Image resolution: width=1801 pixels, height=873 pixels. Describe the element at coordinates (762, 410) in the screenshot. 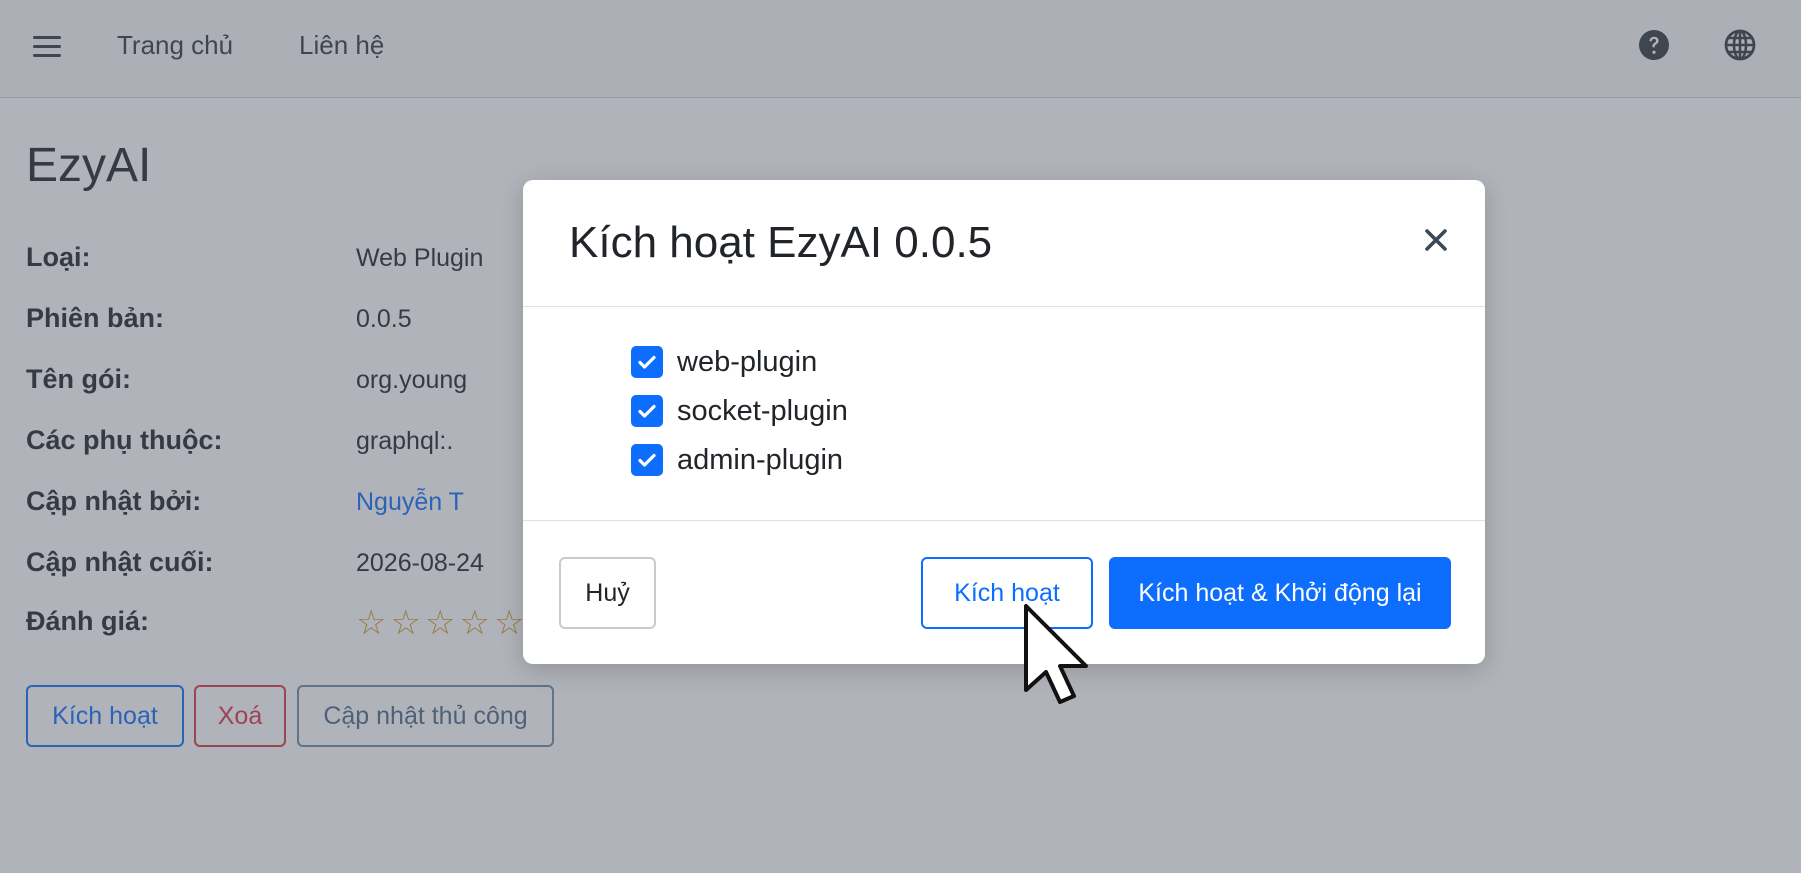

I see `option-label: socket-plugin` at that location.